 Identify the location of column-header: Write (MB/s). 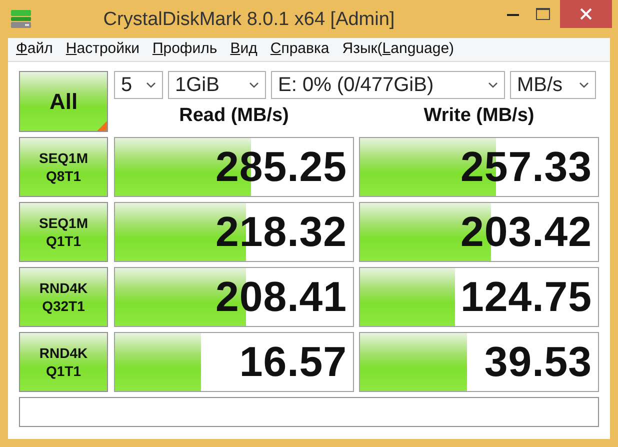
(479, 116).